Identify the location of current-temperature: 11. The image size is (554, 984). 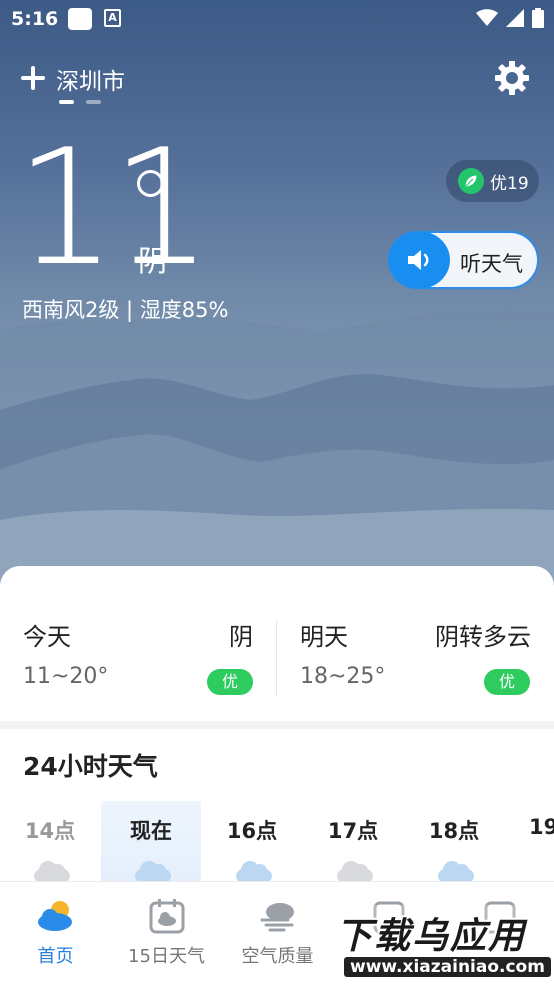
(114, 207).